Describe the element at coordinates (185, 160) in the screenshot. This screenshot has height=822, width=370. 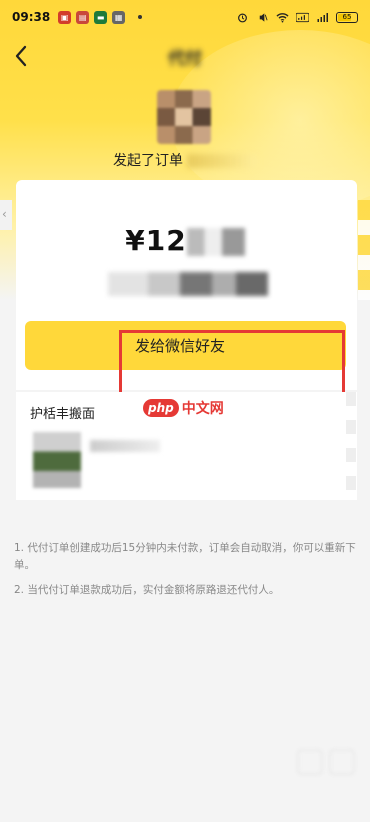
I see `initiator-line: 发起了订单` at that location.